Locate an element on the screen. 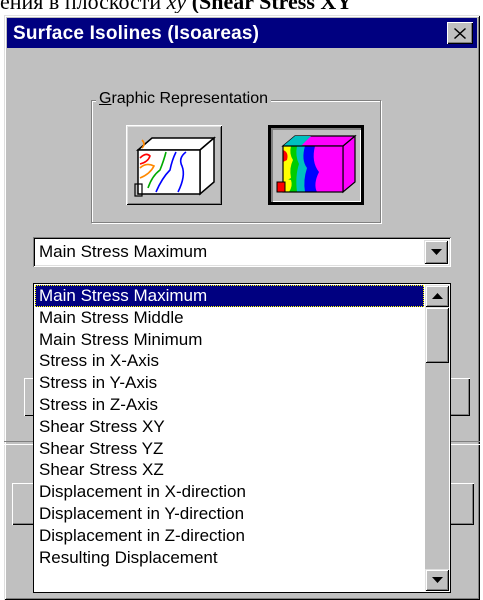  dropdown-option: Main Stress Minimum is located at coordinates (229, 340).